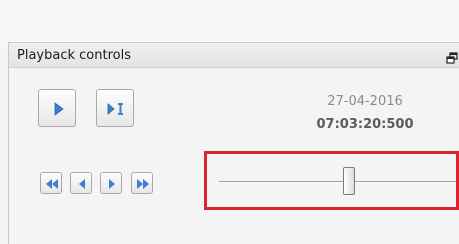 This screenshot has width=459, height=244. What do you see at coordinates (365, 101) in the screenshot?
I see `date-label: 27-04-2016` at bounding box center [365, 101].